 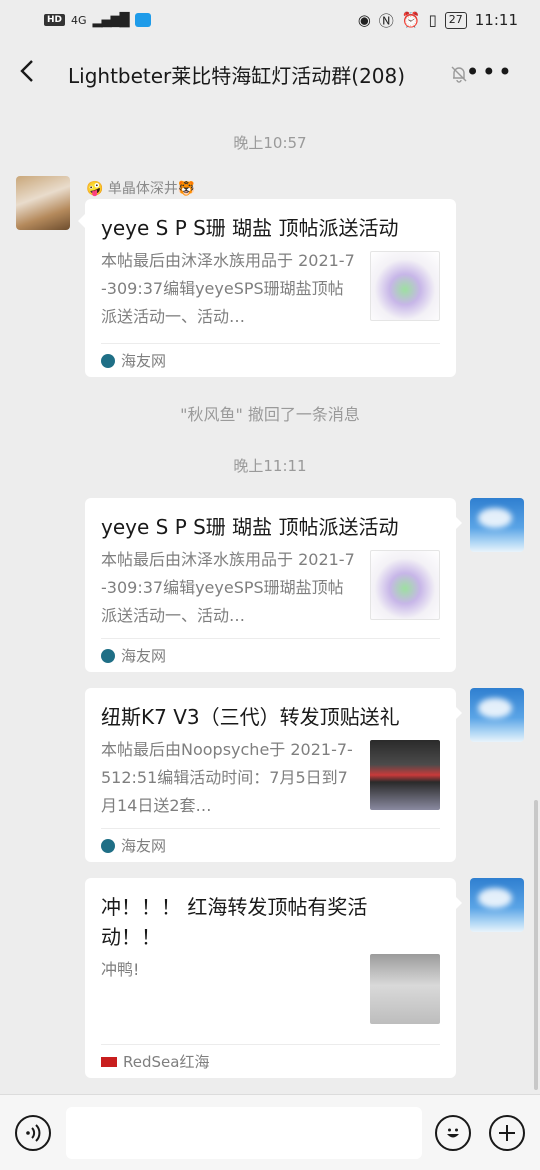 I want to click on status-left: HD 4G ▂▄▆█, so click(x=97, y=20).